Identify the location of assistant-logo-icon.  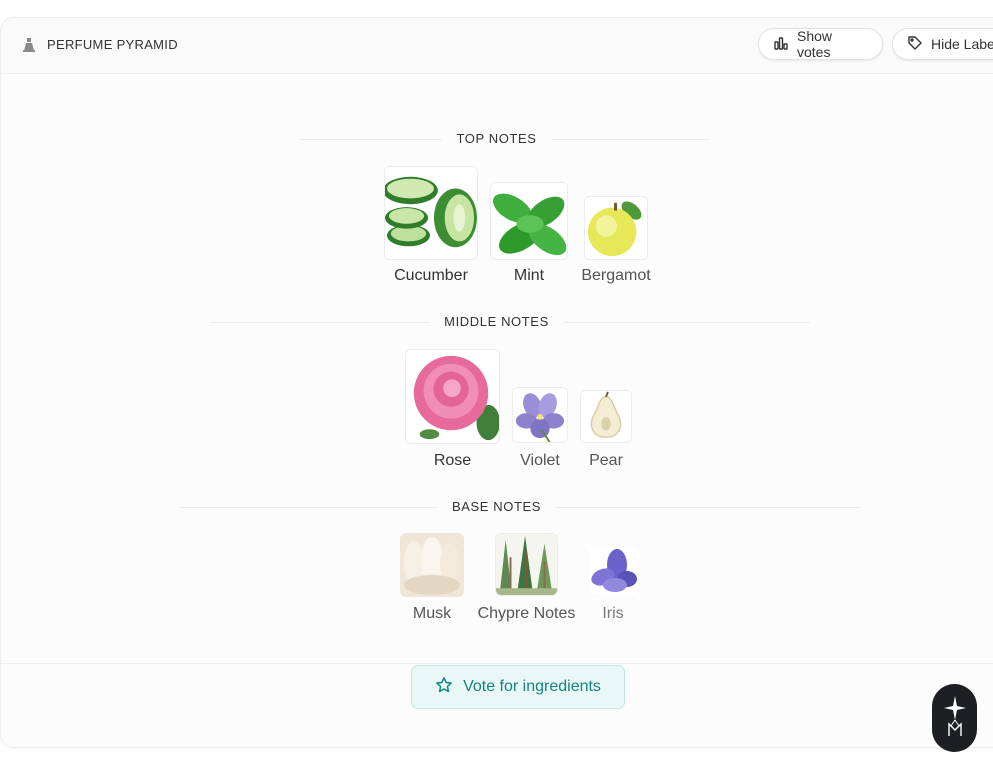
(955, 718).